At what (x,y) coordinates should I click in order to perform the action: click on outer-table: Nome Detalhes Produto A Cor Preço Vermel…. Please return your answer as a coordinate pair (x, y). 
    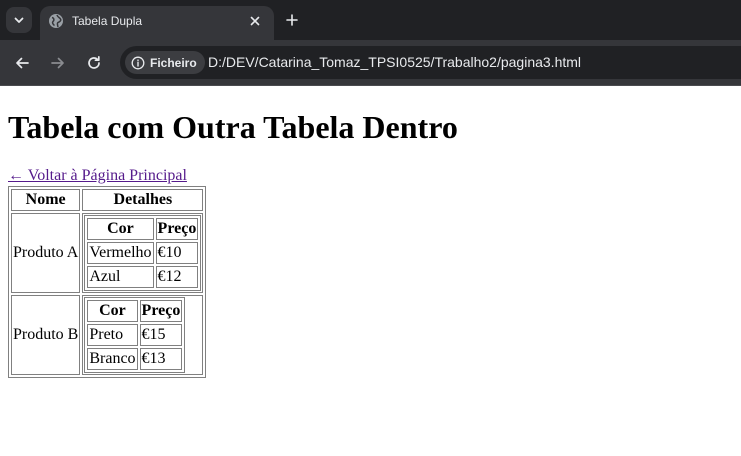
    Looking at the image, I should click on (107, 282).